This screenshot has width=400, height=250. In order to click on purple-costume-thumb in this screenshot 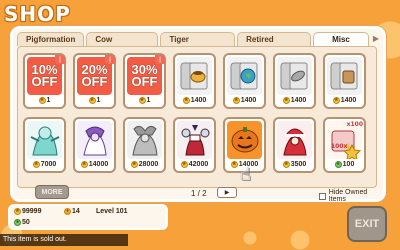, I will do `click(94, 140)`.